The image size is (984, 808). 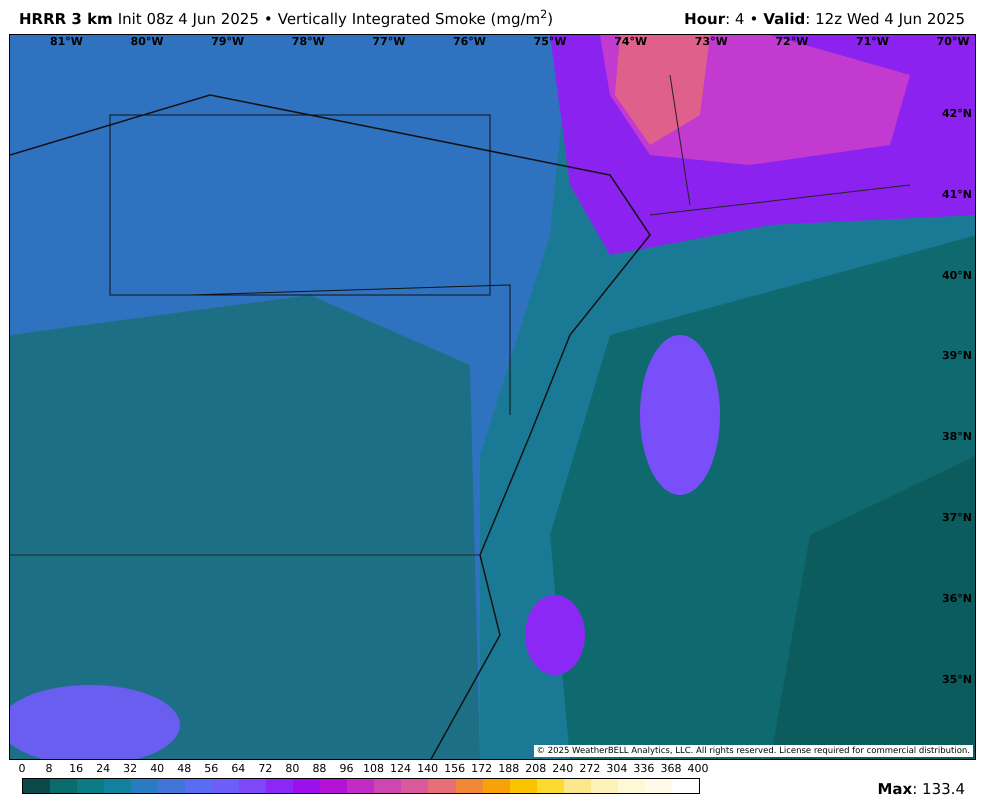 What do you see at coordinates (698, 769) in the screenshot?
I see `colorbar-tick-label: 400` at bounding box center [698, 769].